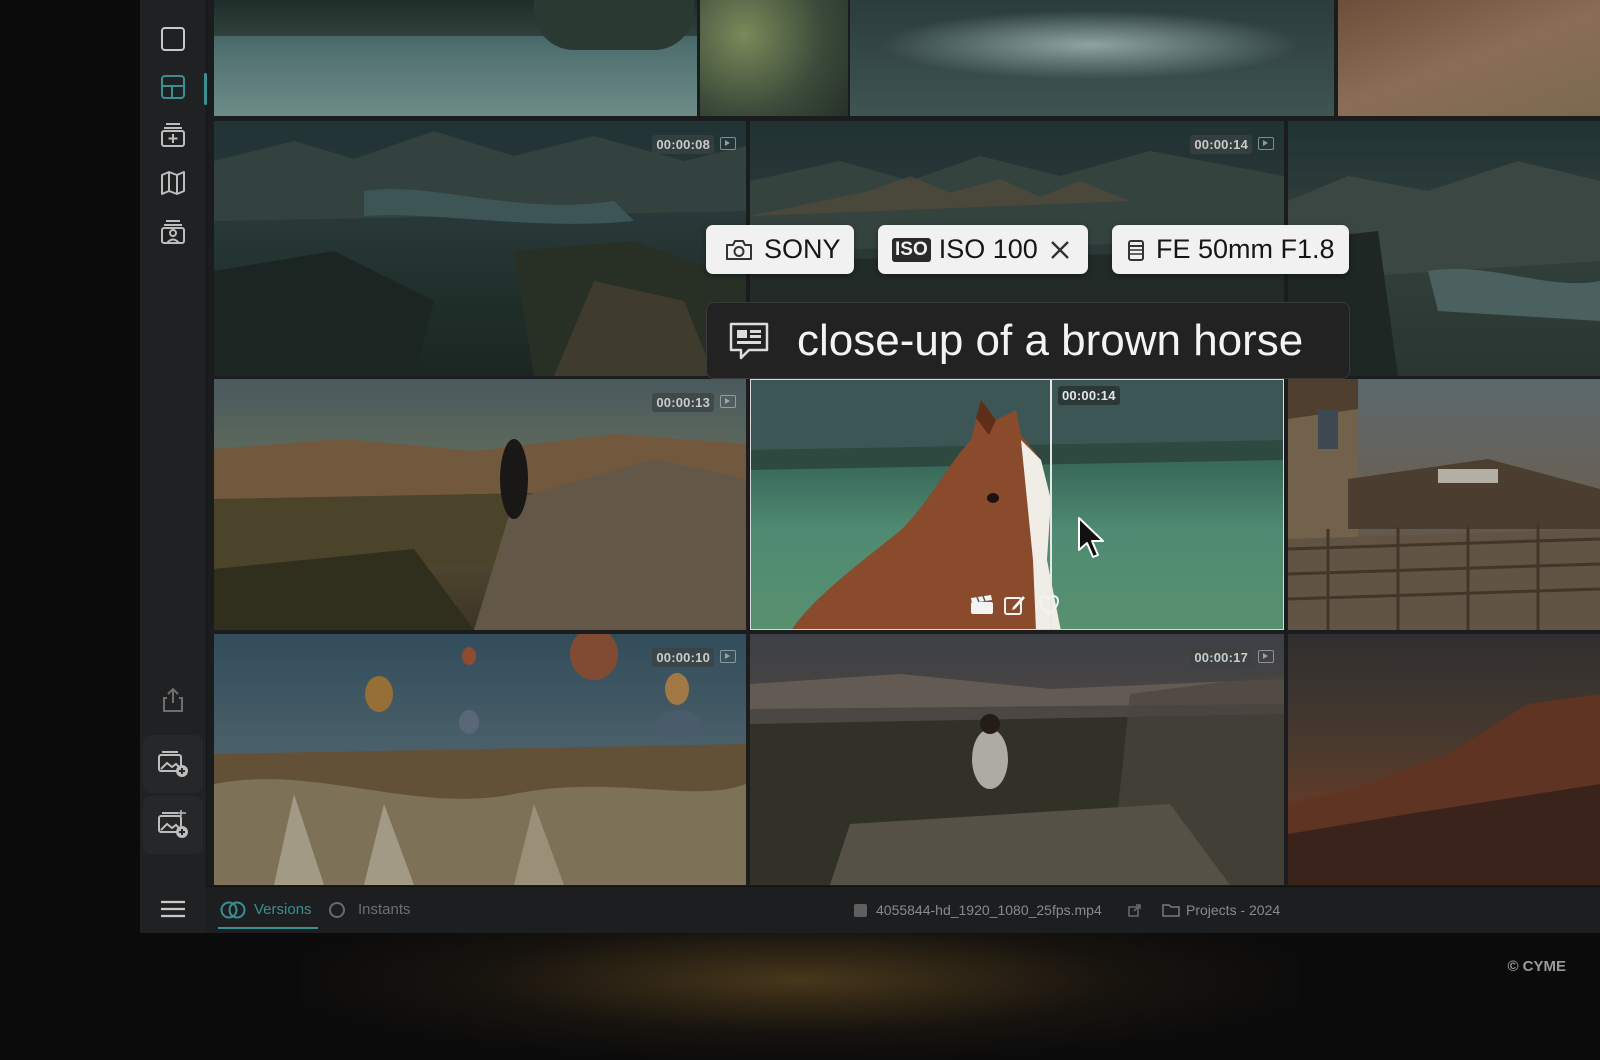 This screenshot has width=1600, height=1060. I want to click on versions-toggle-icon, so click(233, 910).